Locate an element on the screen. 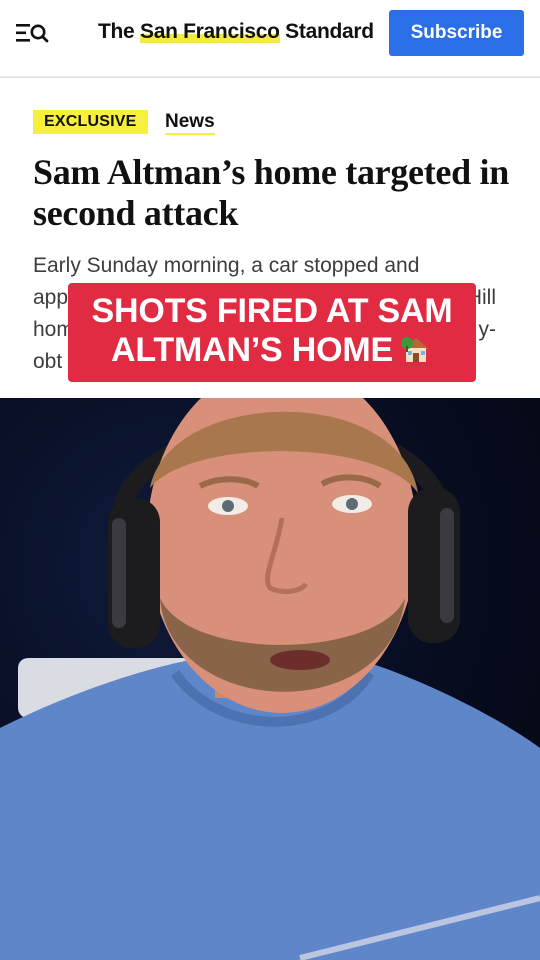  news-category-link: News is located at coordinates (190, 123).